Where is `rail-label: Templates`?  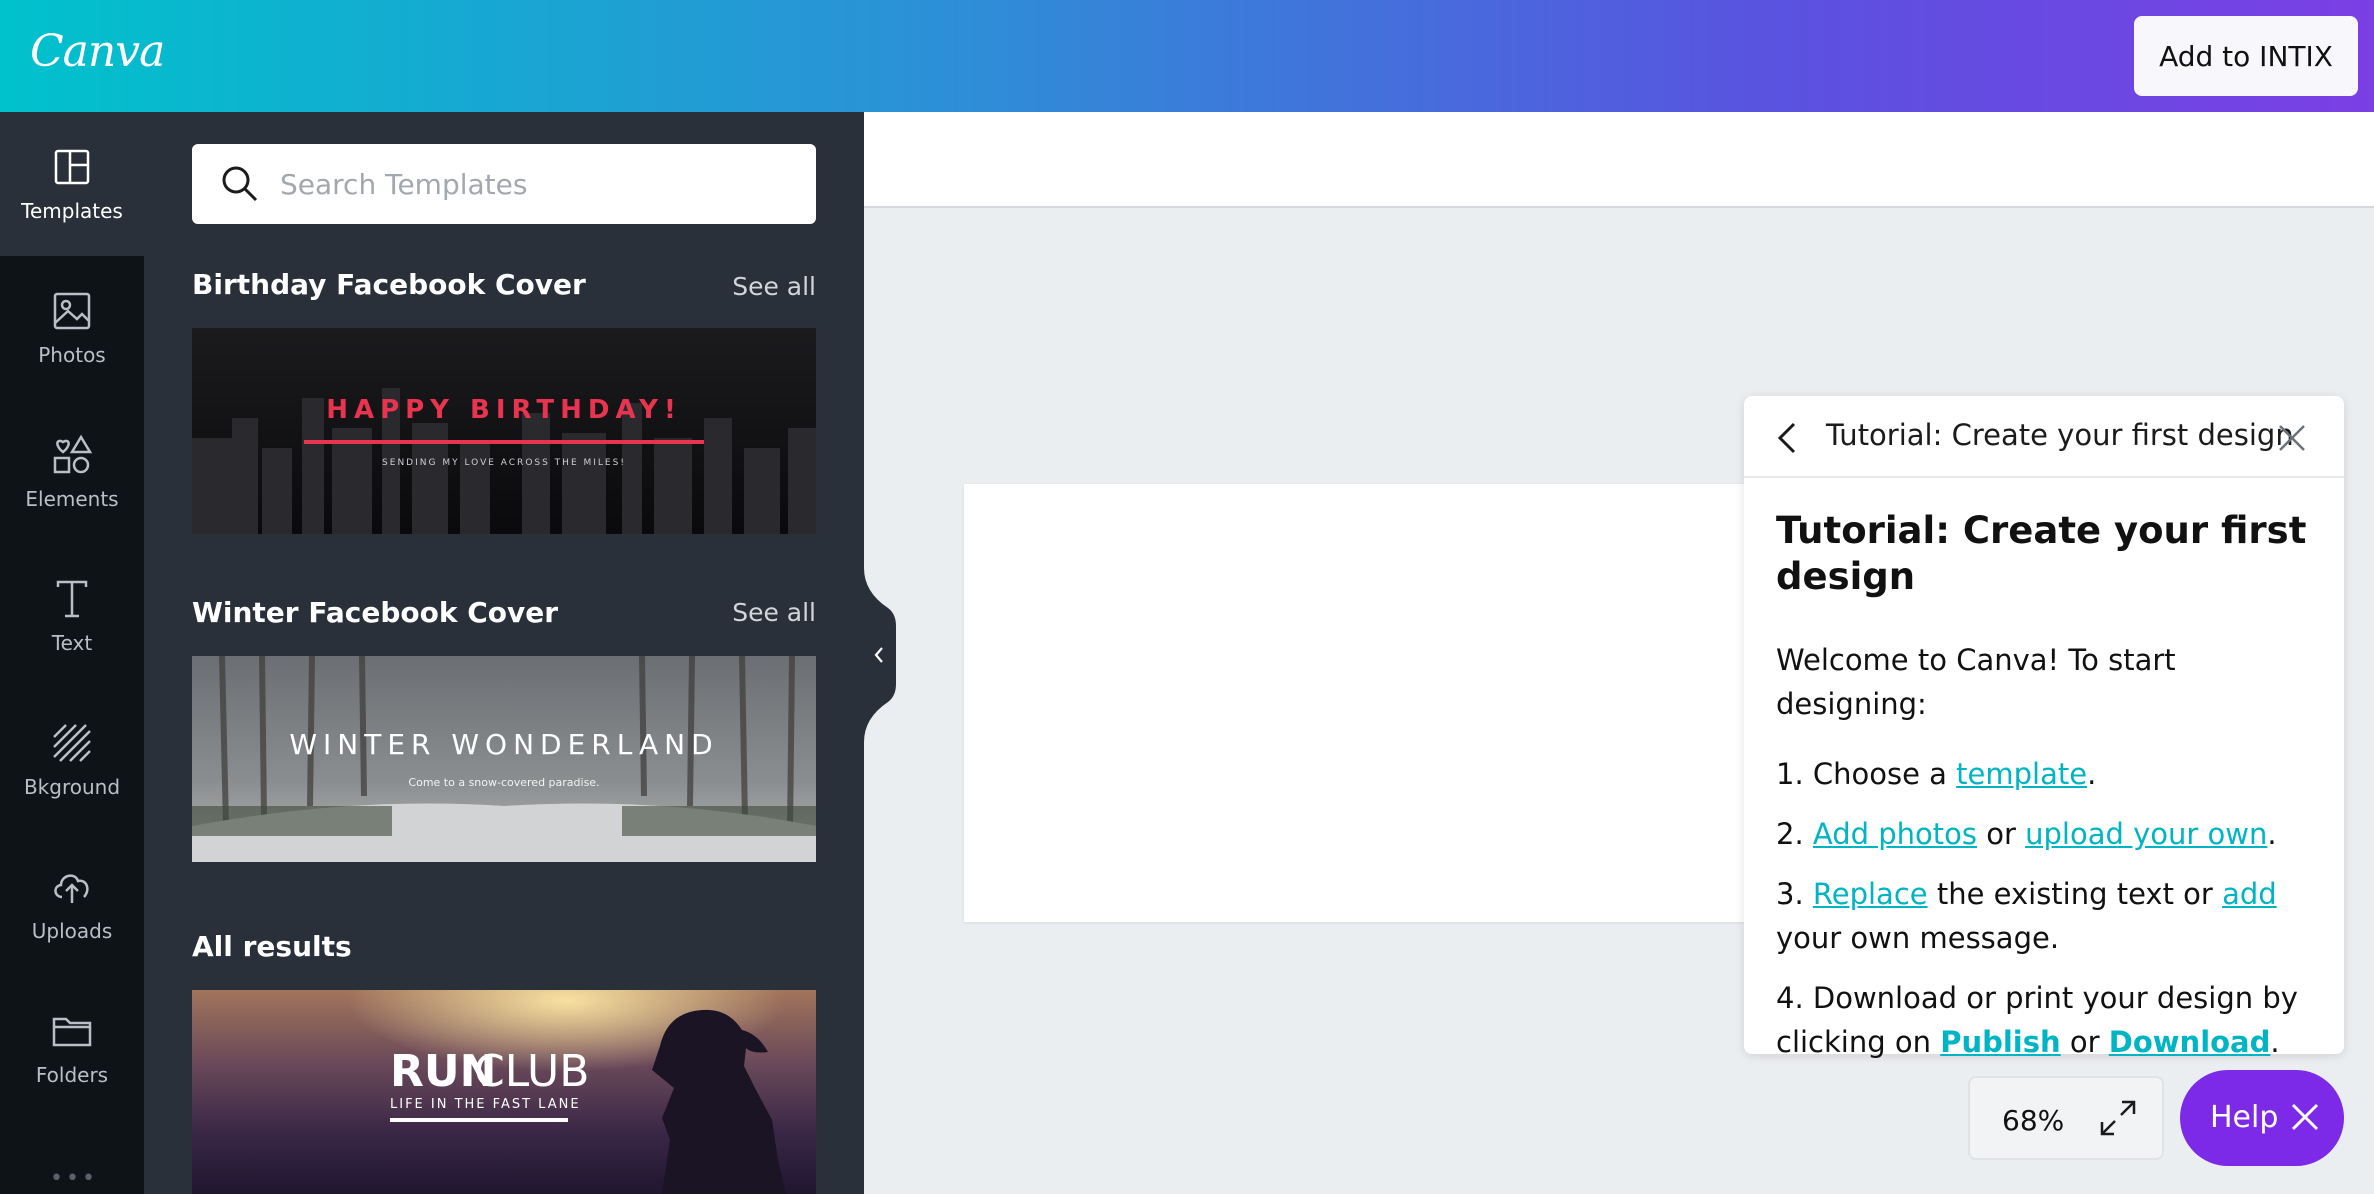 rail-label: Templates is located at coordinates (72, 211).